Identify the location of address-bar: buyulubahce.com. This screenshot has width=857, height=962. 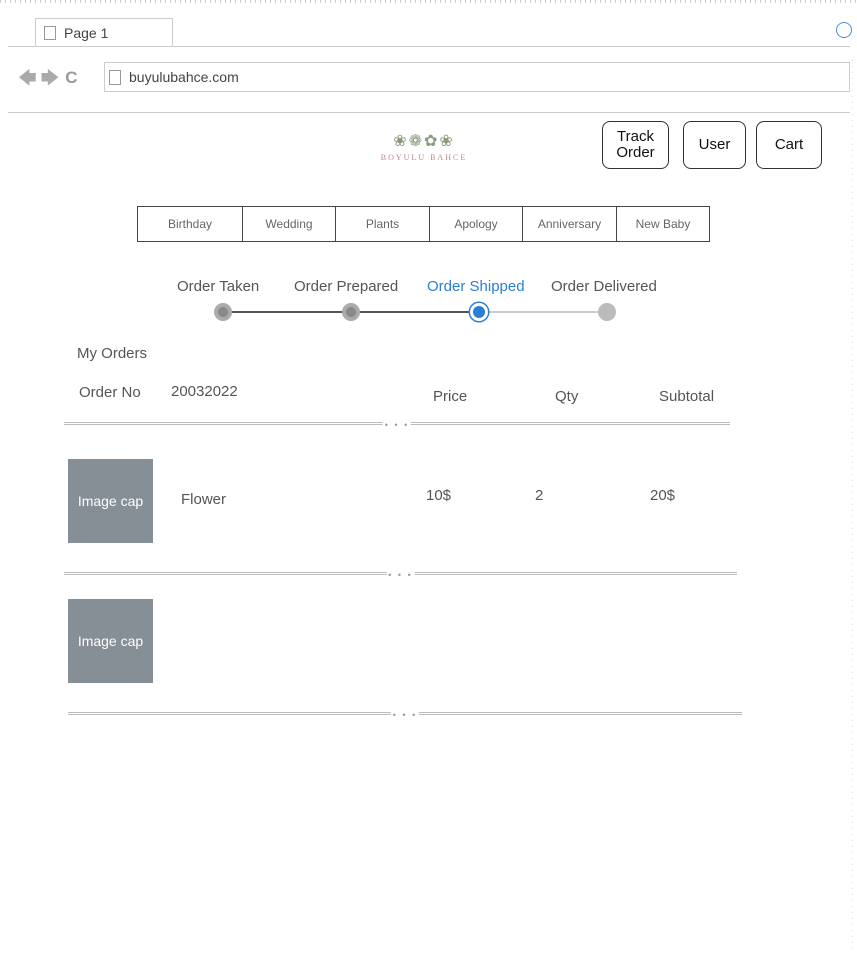
(477, 77).